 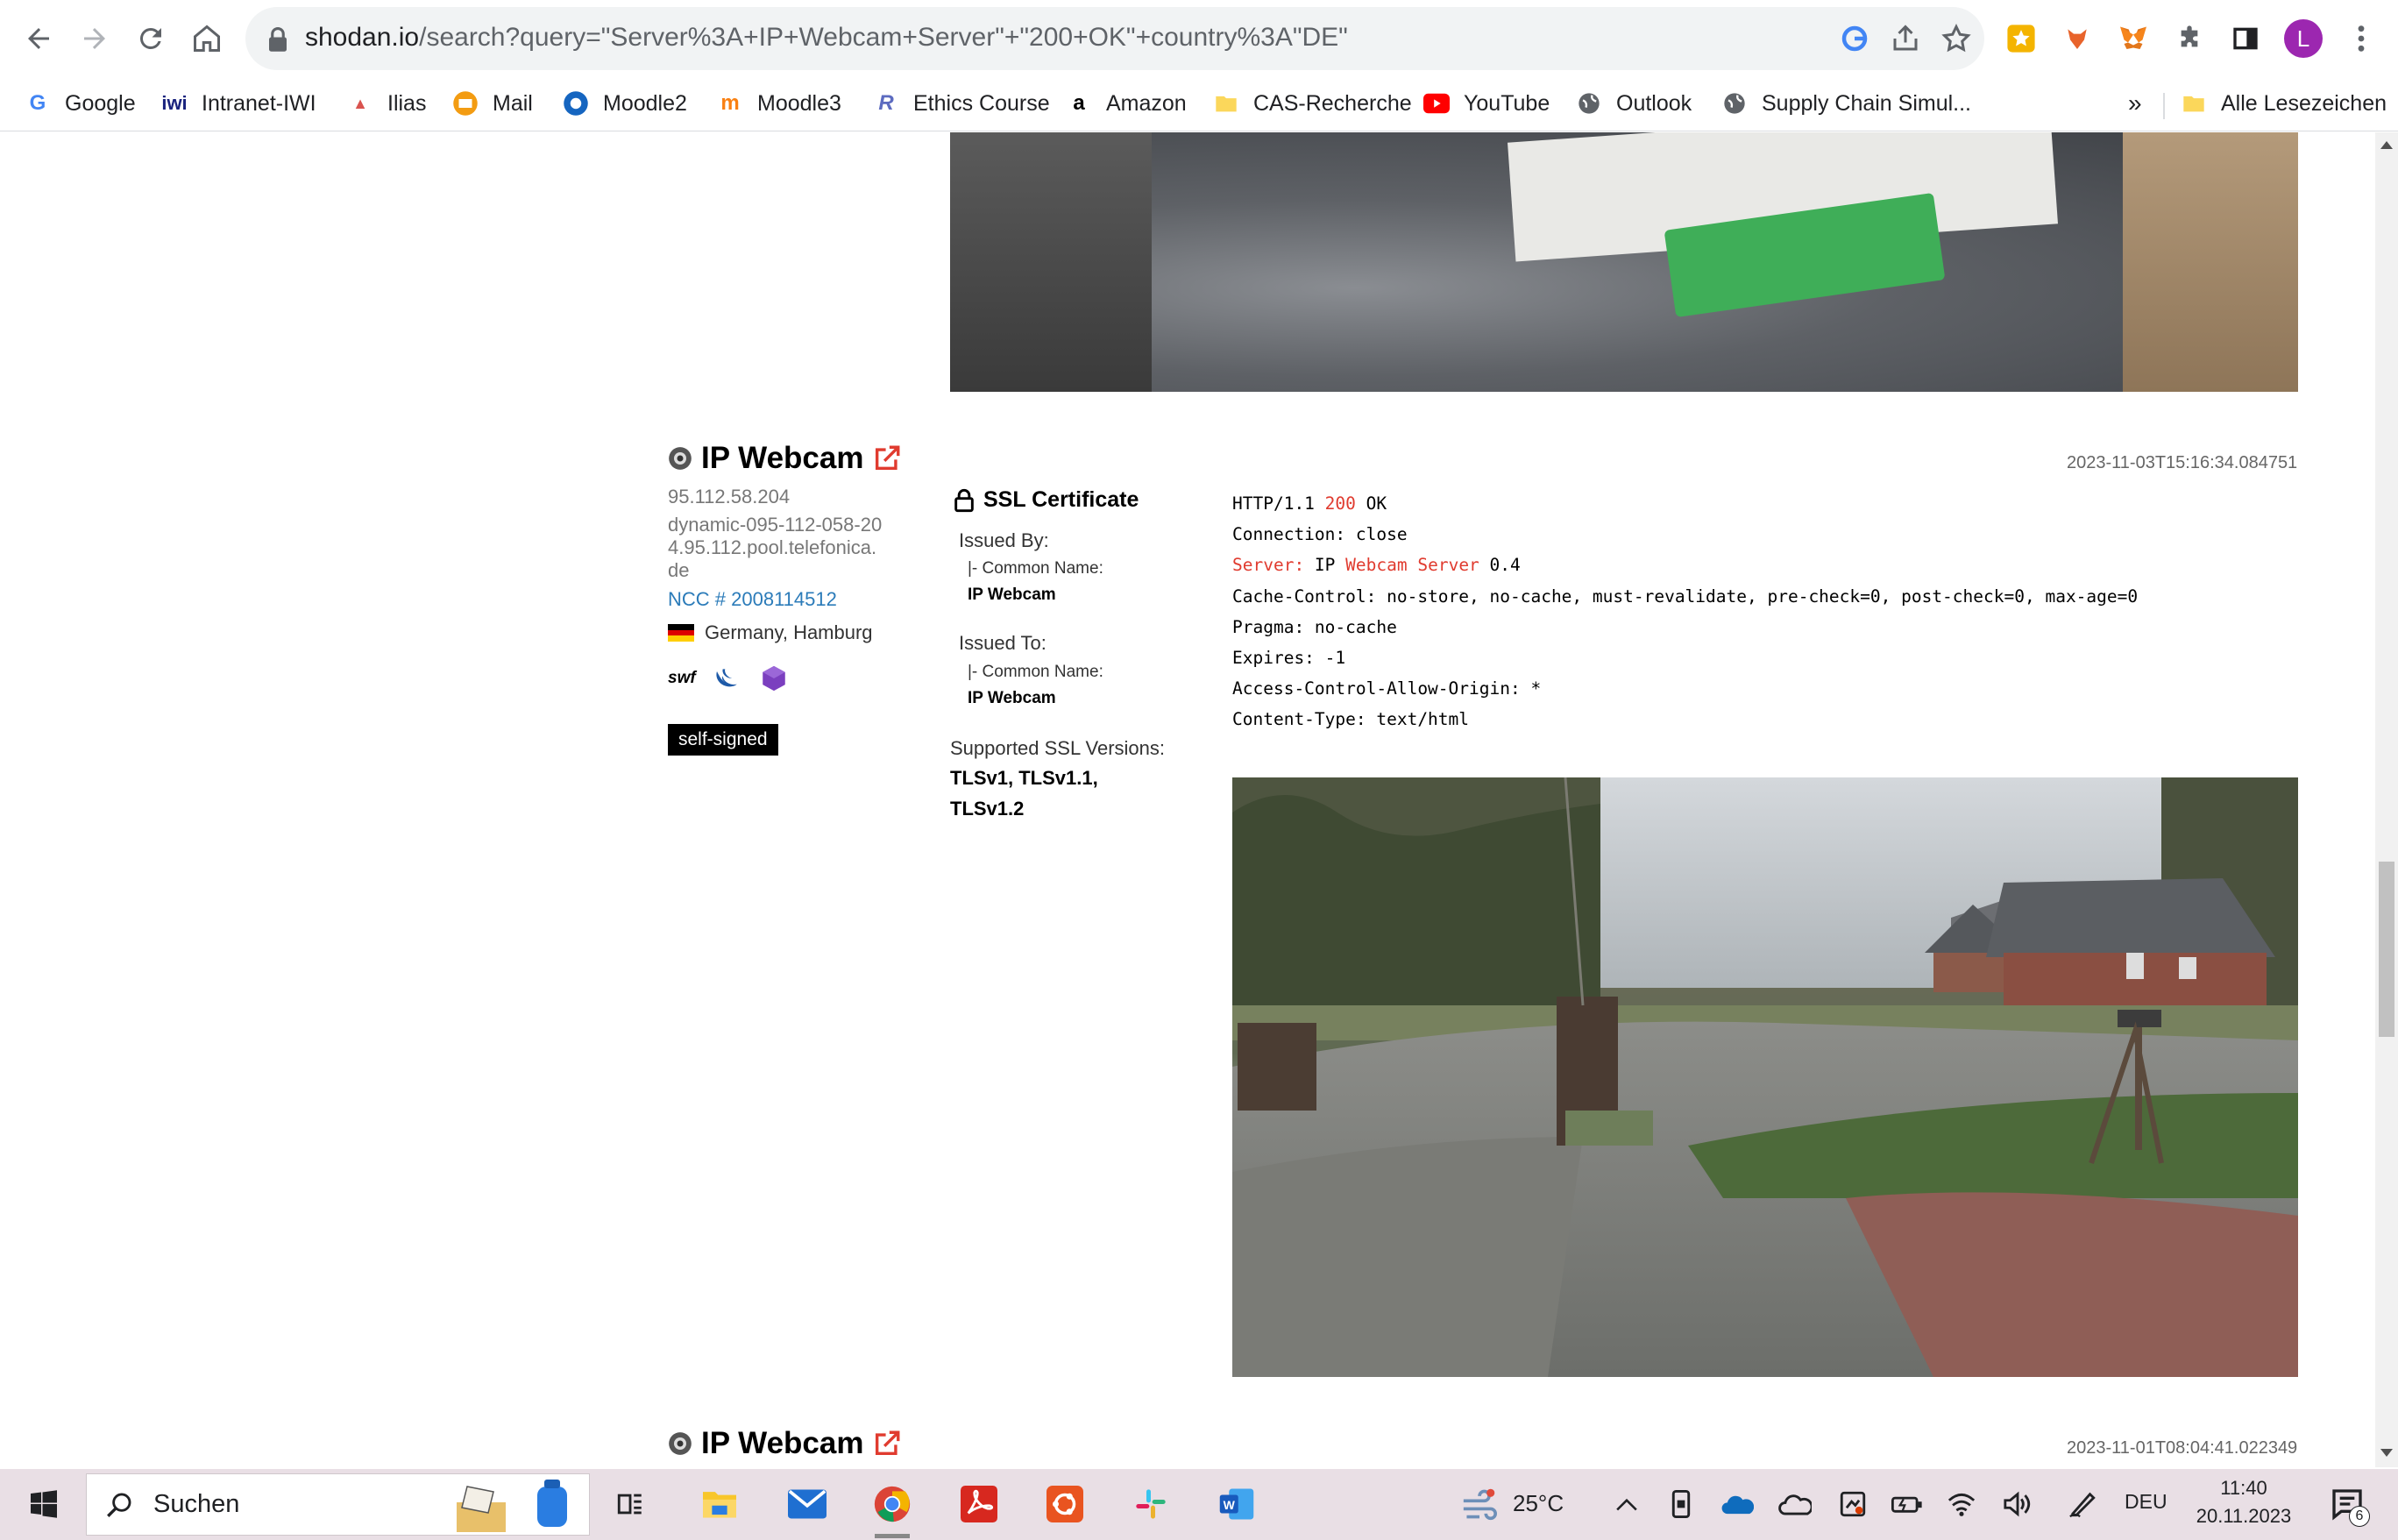 What do you see at coordinates (2386, 145) in the screenshot?
I see `scroll-up-icon` at bounding box center [2386, 145].